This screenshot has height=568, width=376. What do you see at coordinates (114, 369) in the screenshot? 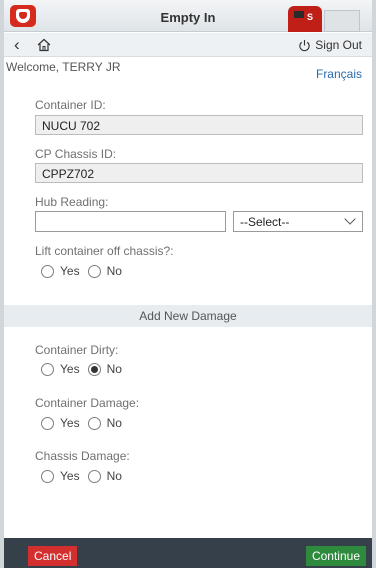
I see `dirty-no-label: No` at bounding box center [114, 369].